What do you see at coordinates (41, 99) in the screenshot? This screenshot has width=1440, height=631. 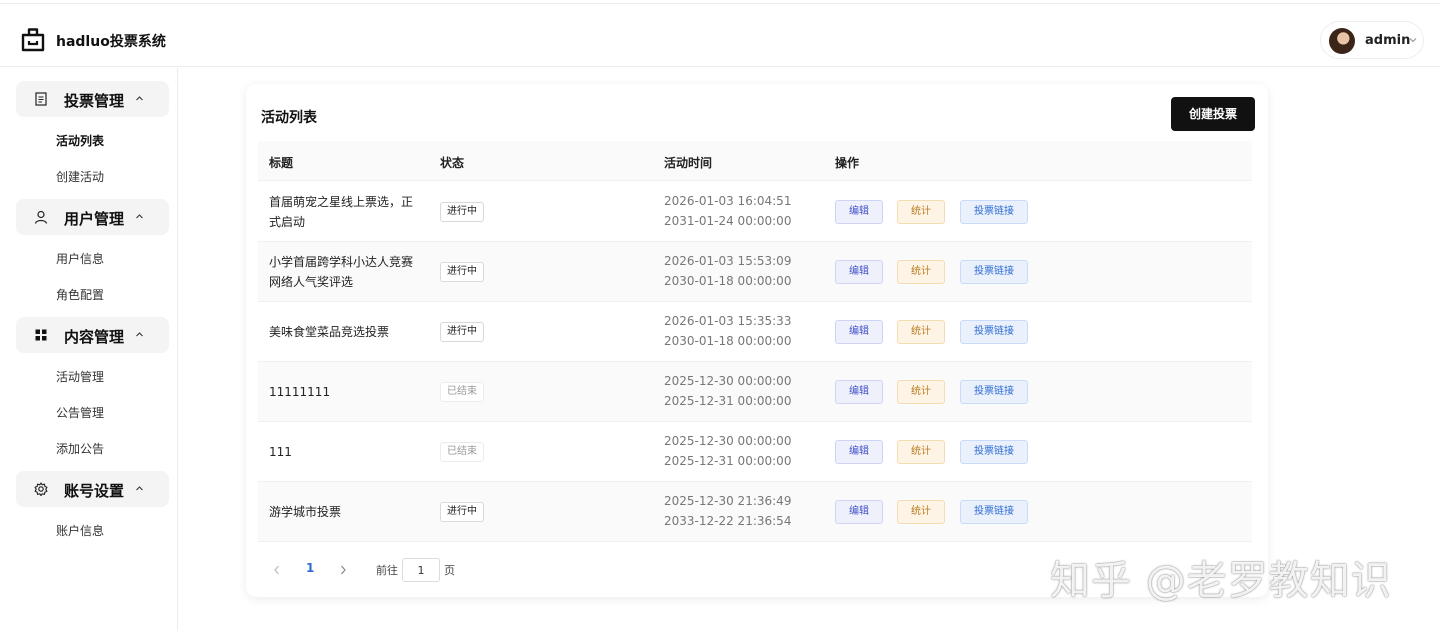 I see `document-icon` at bounding box center [41, 99].